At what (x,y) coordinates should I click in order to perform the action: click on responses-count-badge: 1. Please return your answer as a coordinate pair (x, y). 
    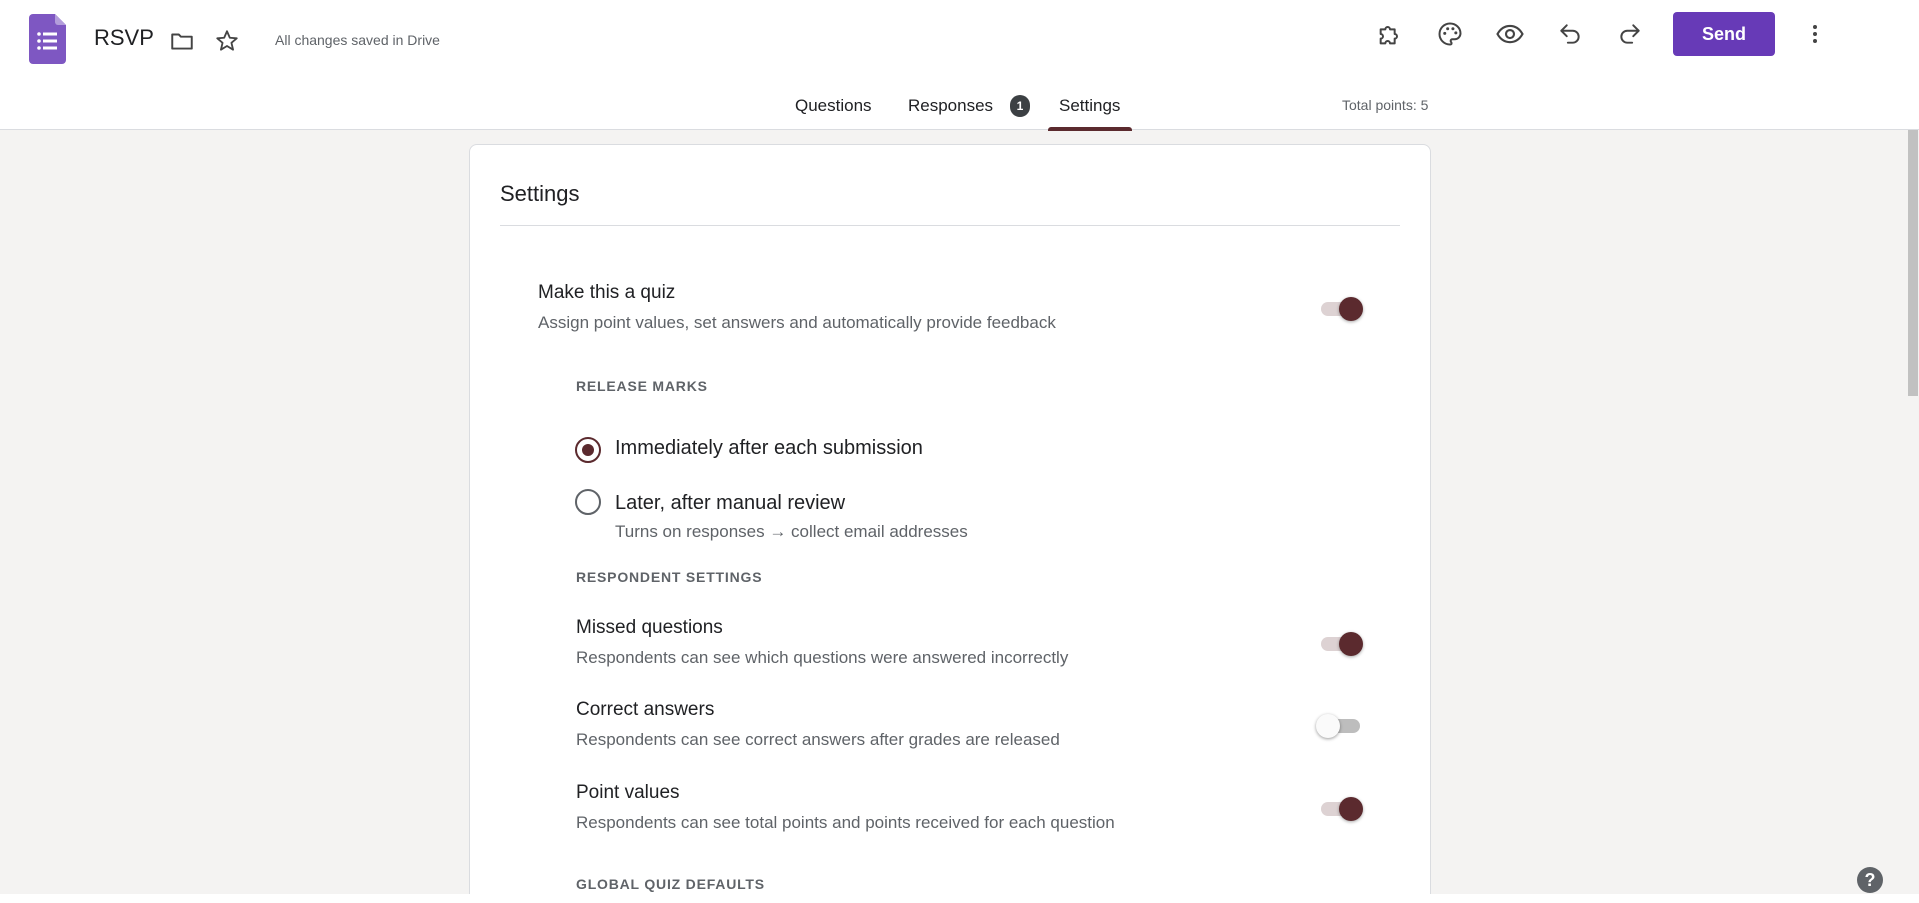
    Looking at the image, I should click on (1020, 106).